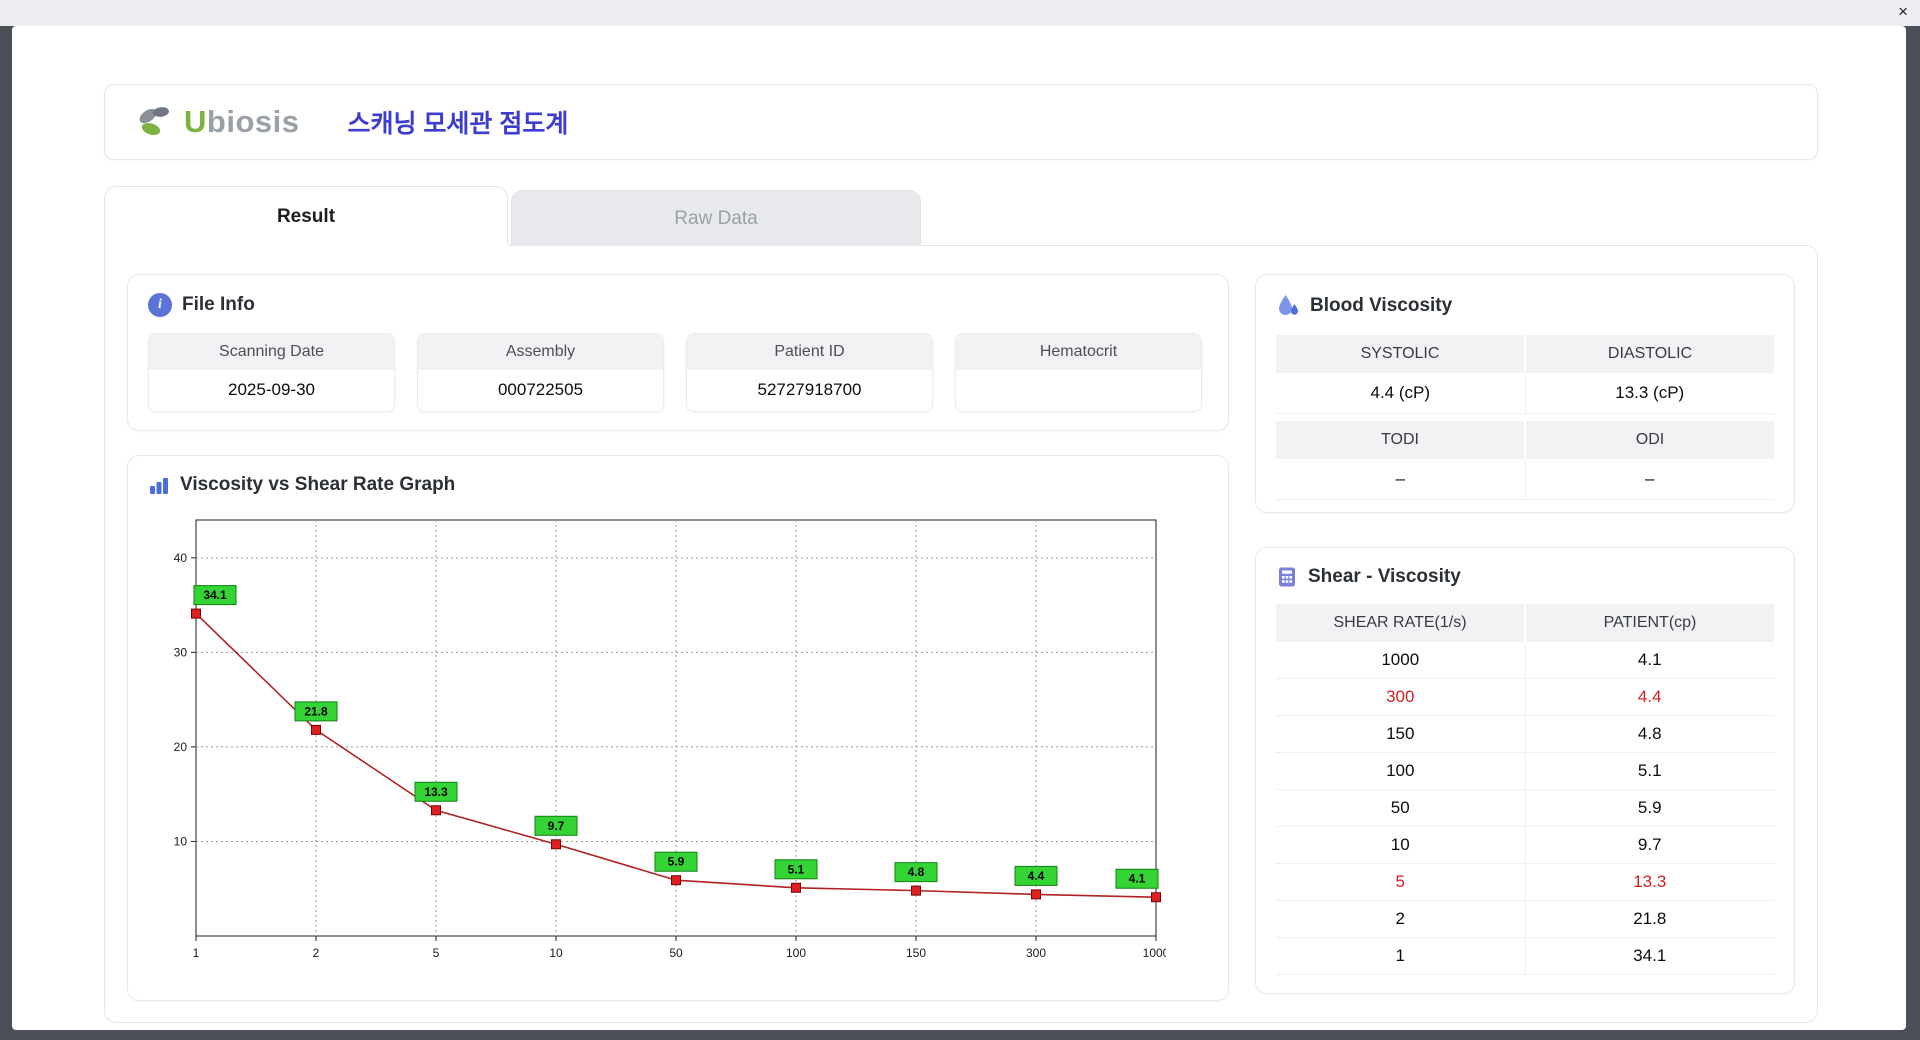  What do you see at coordinates (1400, 918) in the screenshot?
I see `shear-rate-cell: 2` at bounding box center [1400, 918].